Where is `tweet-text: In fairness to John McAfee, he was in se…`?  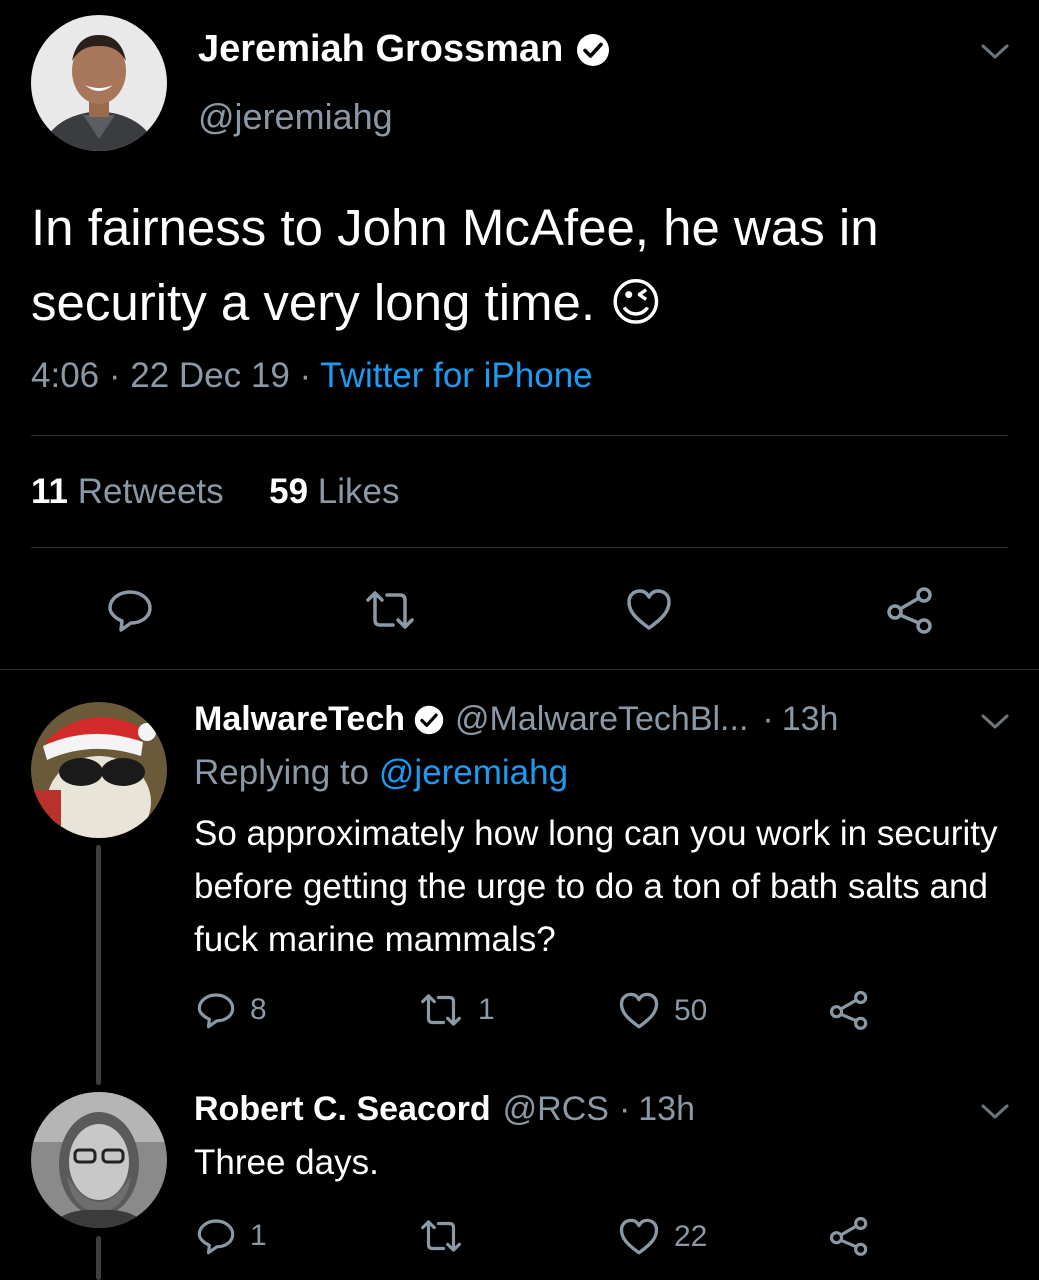 tweet-text: In fairness to John McAfee, he was in se… is located at coordinates (455, 265).